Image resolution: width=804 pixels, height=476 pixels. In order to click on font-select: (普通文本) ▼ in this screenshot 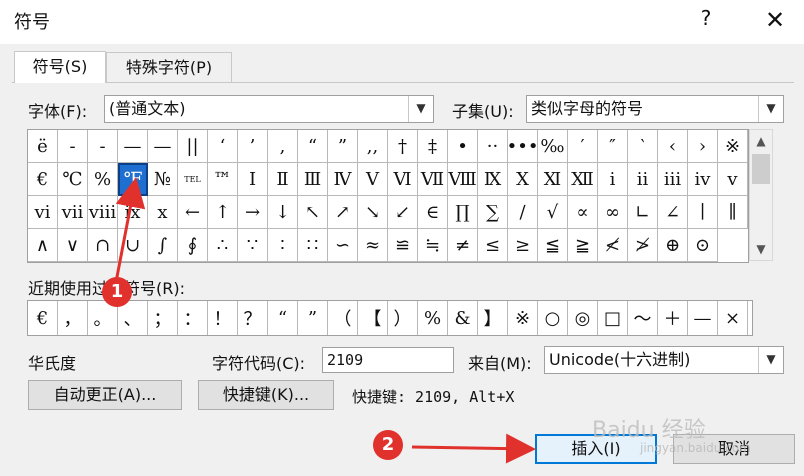, I will do `click(269, 109)`.